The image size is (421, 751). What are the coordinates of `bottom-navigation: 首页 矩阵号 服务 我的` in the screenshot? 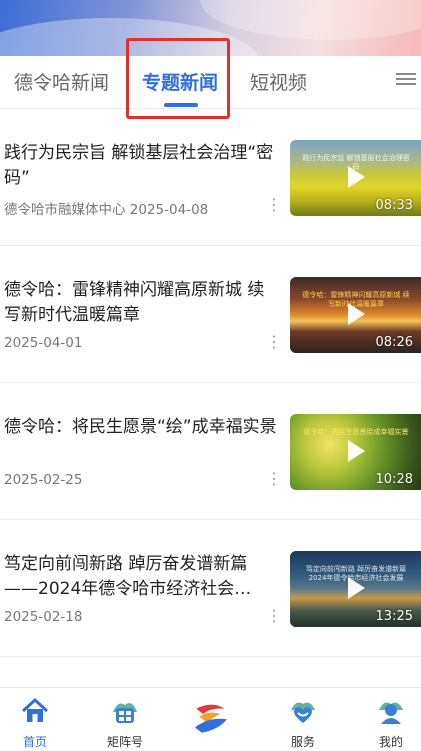 It's located at (210, 719).